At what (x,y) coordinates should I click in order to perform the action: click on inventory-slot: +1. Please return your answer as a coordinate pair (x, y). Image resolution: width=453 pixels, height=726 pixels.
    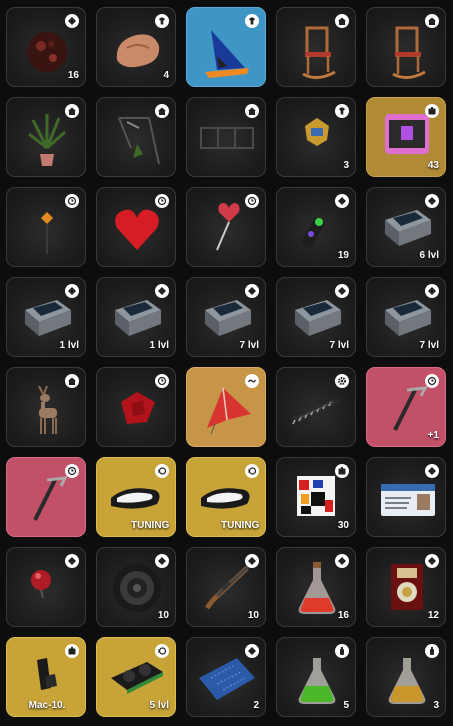
    Looking at the image, I should click on (406, 407).